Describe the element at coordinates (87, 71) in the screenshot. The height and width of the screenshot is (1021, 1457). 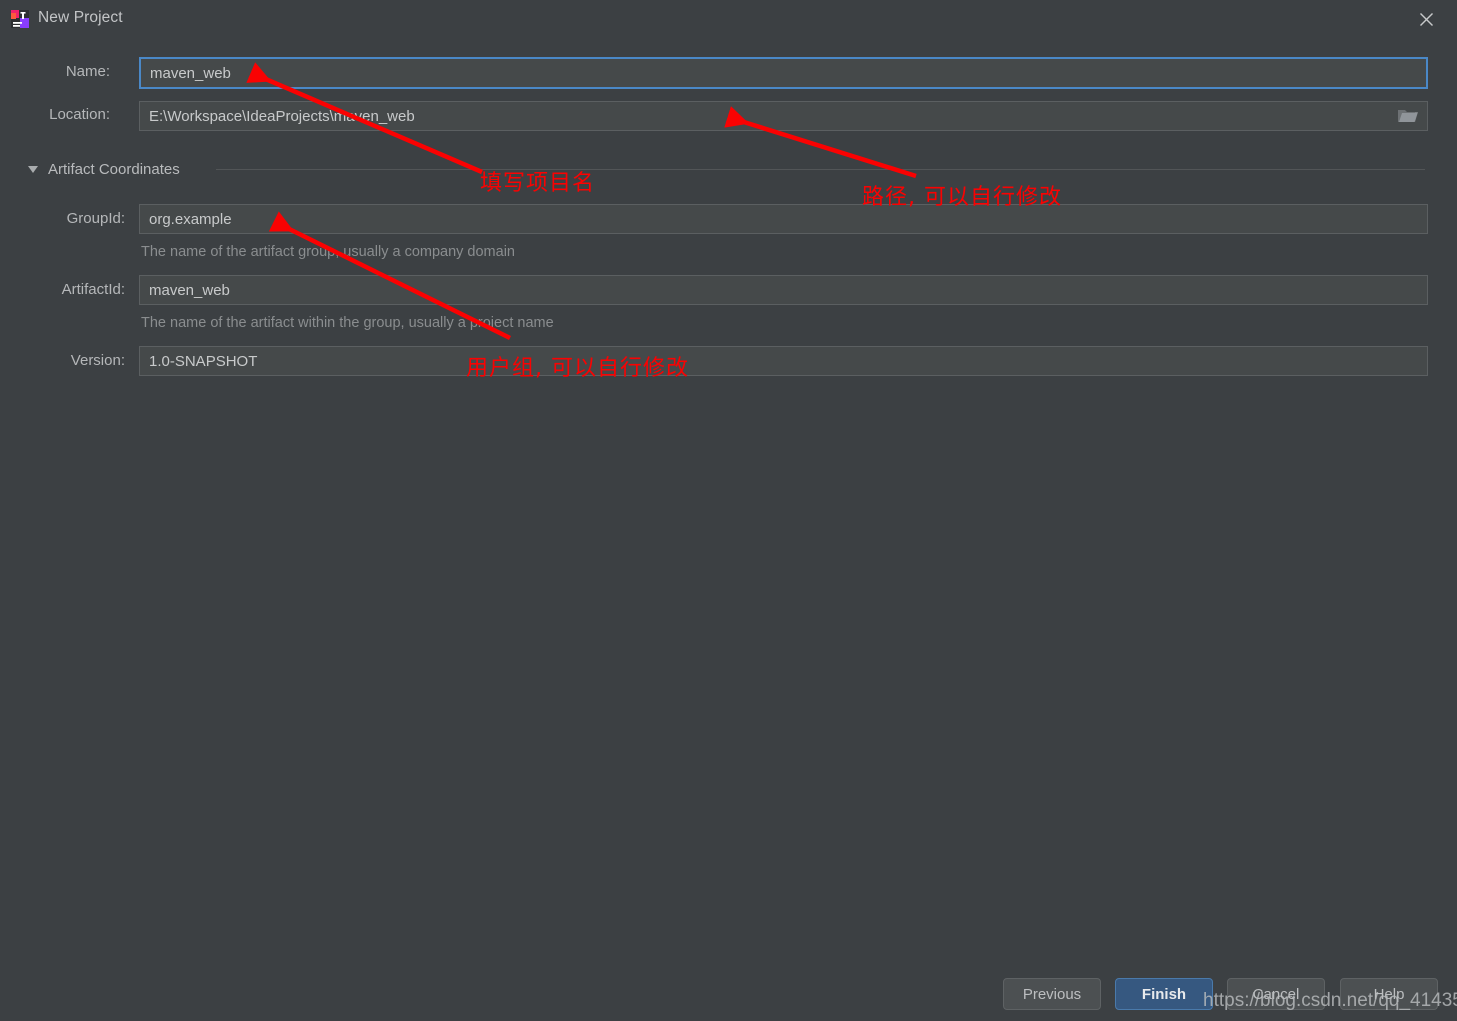
I see `name-label: Name:` at that location.